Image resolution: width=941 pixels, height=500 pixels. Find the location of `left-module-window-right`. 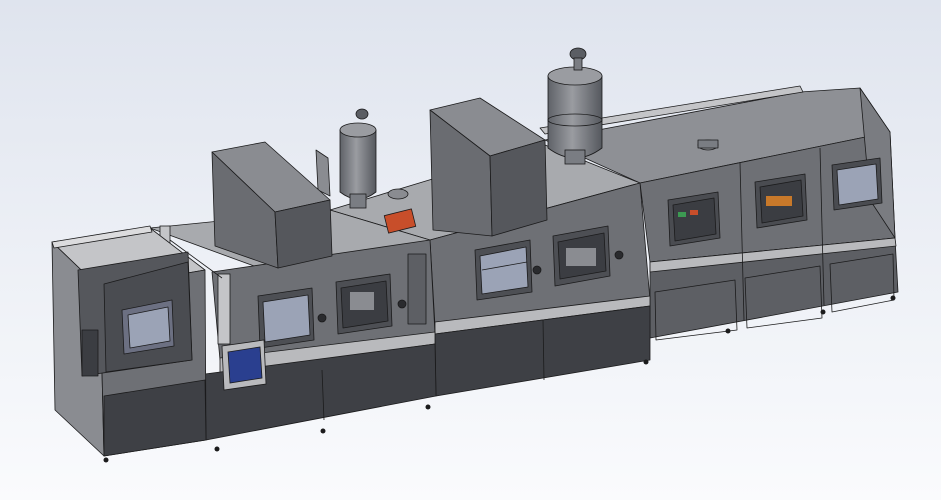

left-module-window-right is located at coordinates (364, 304).